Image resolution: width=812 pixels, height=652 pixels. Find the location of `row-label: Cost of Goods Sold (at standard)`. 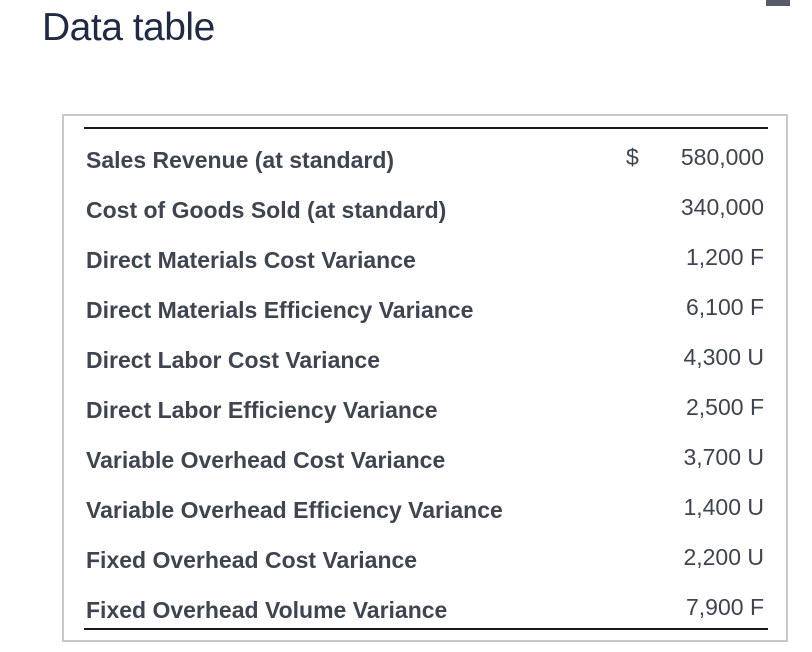

row-label: Cost of Goods Sold (at standard) is located at coordinates (266, 210).